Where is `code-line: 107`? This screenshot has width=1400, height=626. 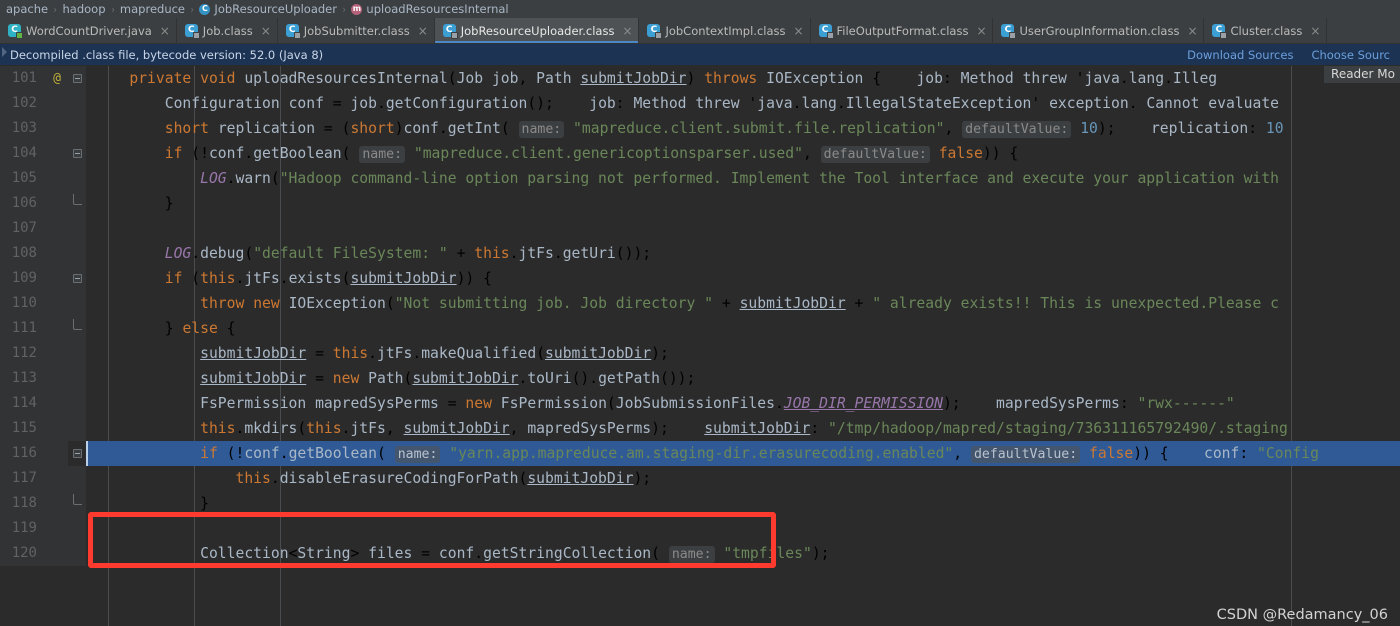 code-line: 107 is located at coordinates (700, 228).